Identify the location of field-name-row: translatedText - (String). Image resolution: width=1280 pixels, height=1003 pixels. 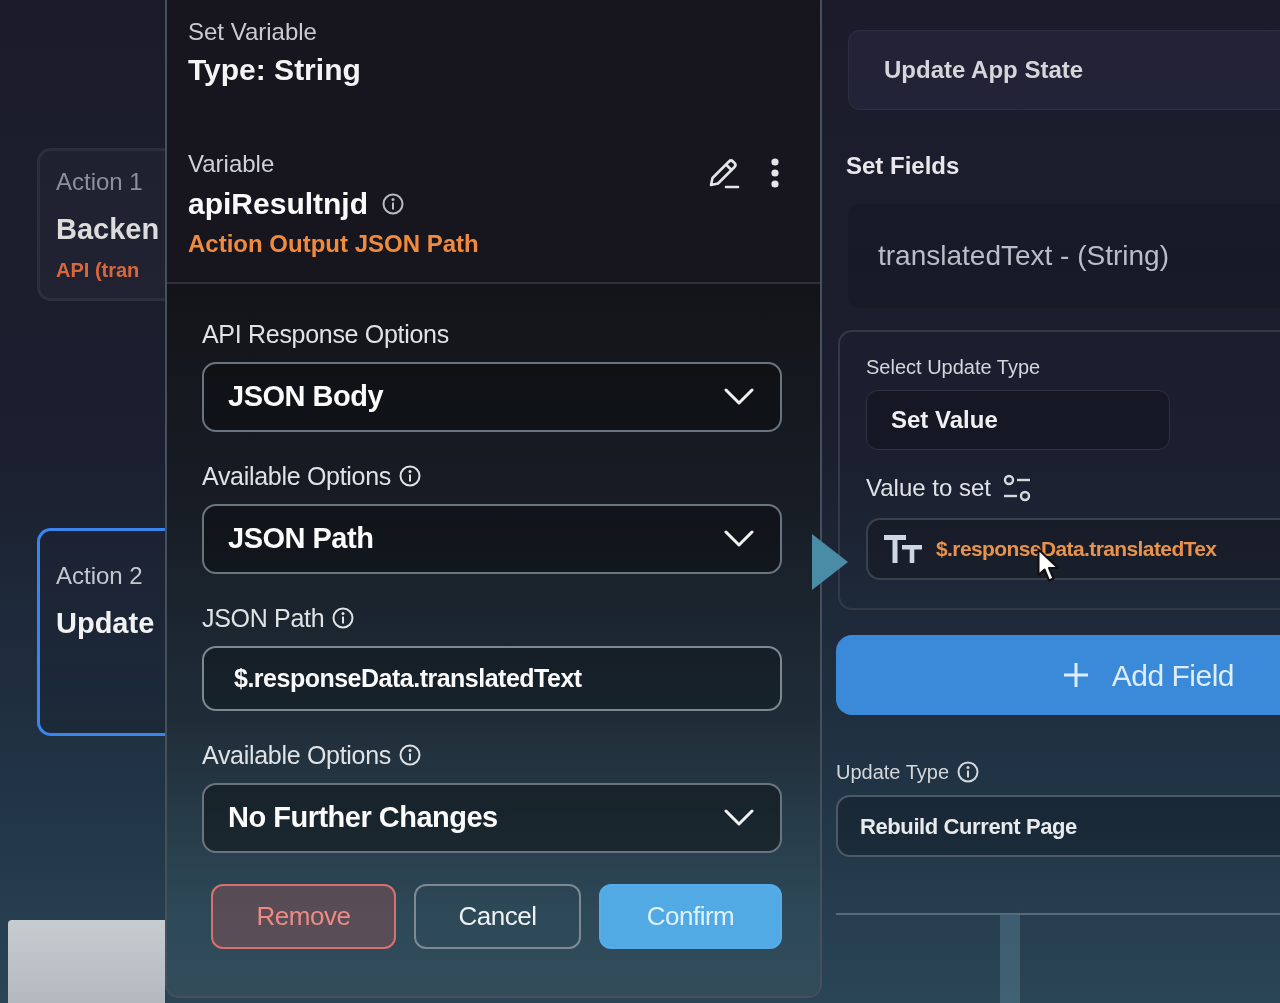
(1064, 256).